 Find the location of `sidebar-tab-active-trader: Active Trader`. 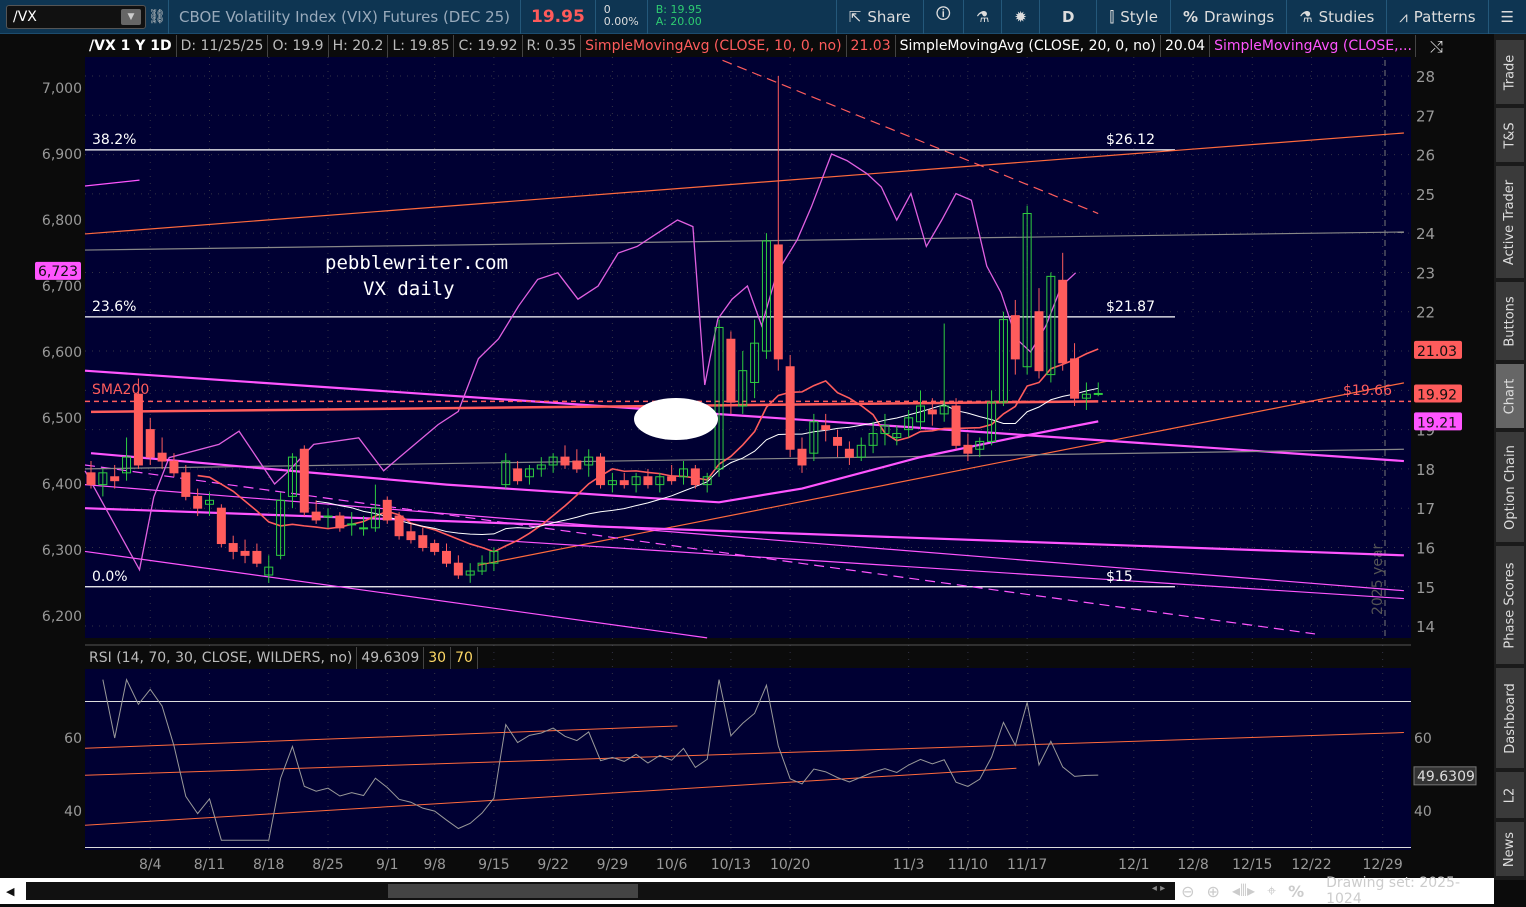

sidebar-tab-active-trader: Active Trader is located at coordinates (1510, 222).